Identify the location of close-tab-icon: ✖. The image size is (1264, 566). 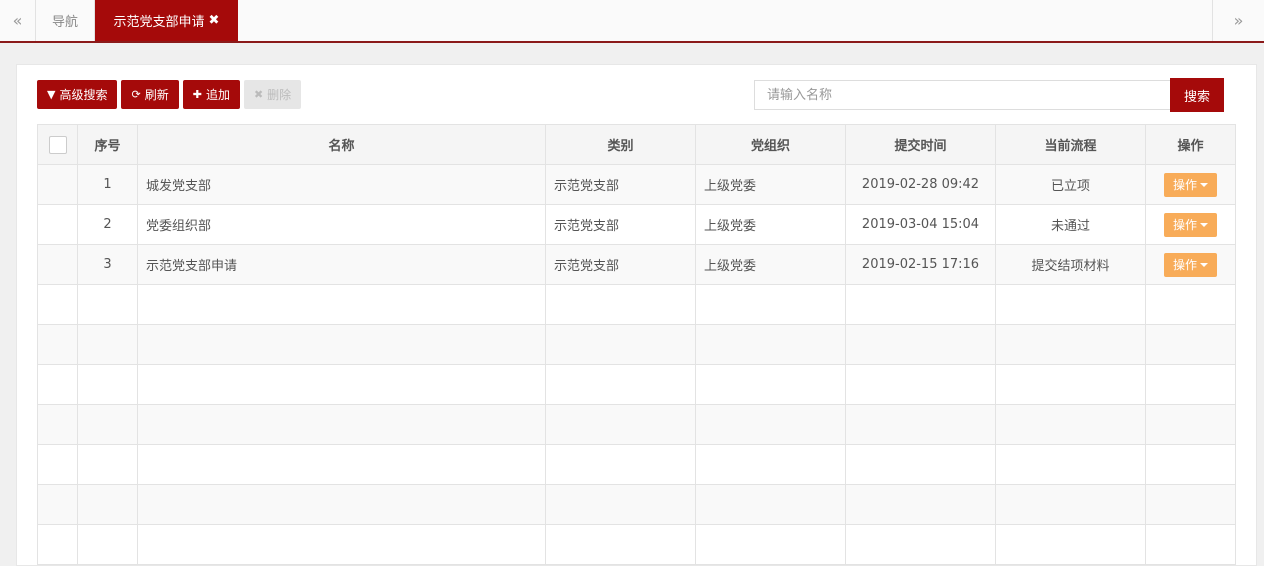
(214, 20).